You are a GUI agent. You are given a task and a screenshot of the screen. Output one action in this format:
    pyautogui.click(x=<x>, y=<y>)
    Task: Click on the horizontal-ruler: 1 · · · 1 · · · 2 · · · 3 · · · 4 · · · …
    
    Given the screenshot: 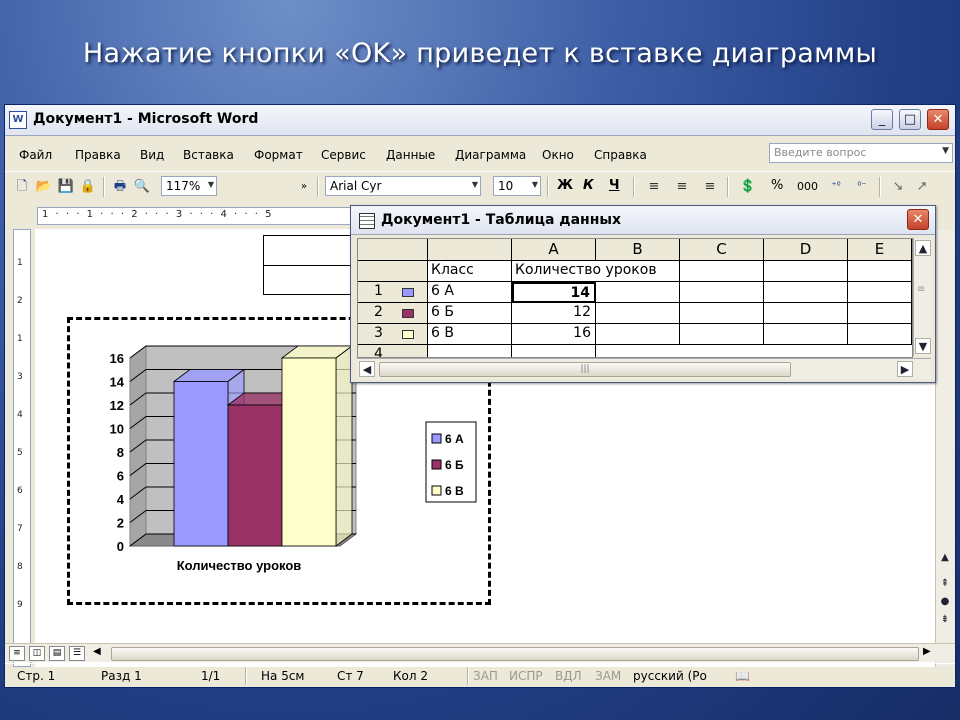 What is the action you would take?
    pyautogui.click(x=196, y=216)
    